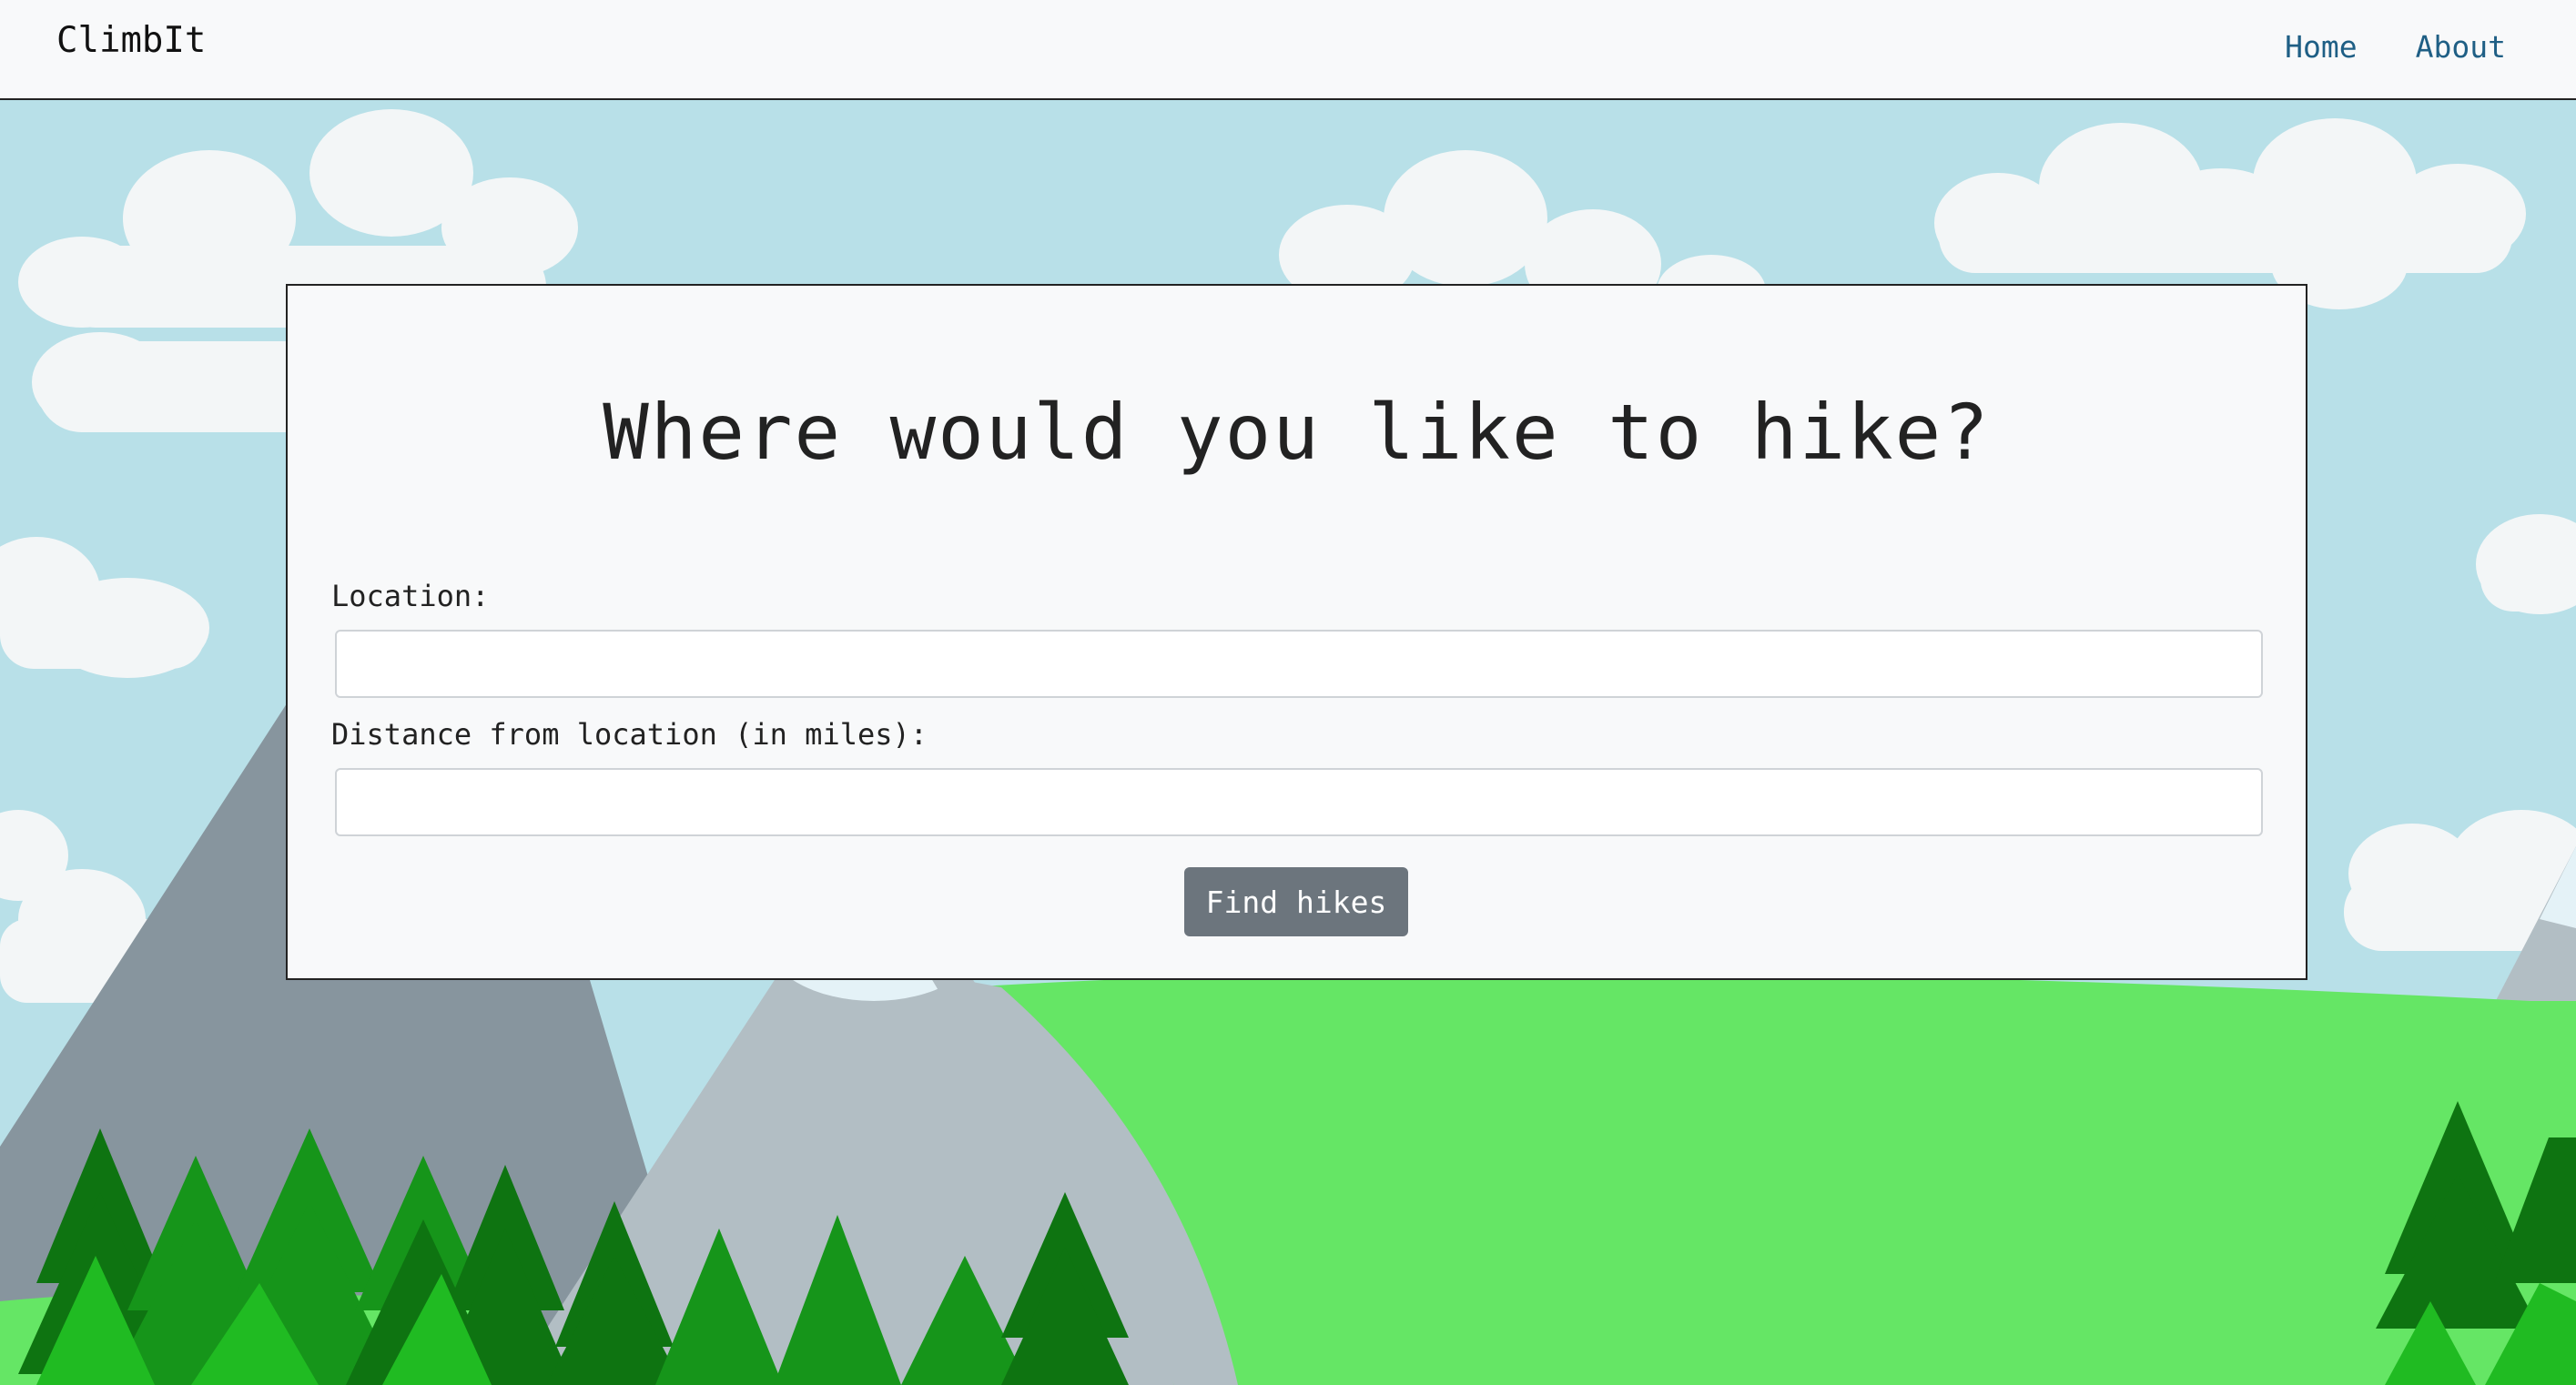 This screenshot has width=2576, height=1385. Describe the element at coordinates (104, 607) in the screenshot. I see `cloud-mid-left` at that location.